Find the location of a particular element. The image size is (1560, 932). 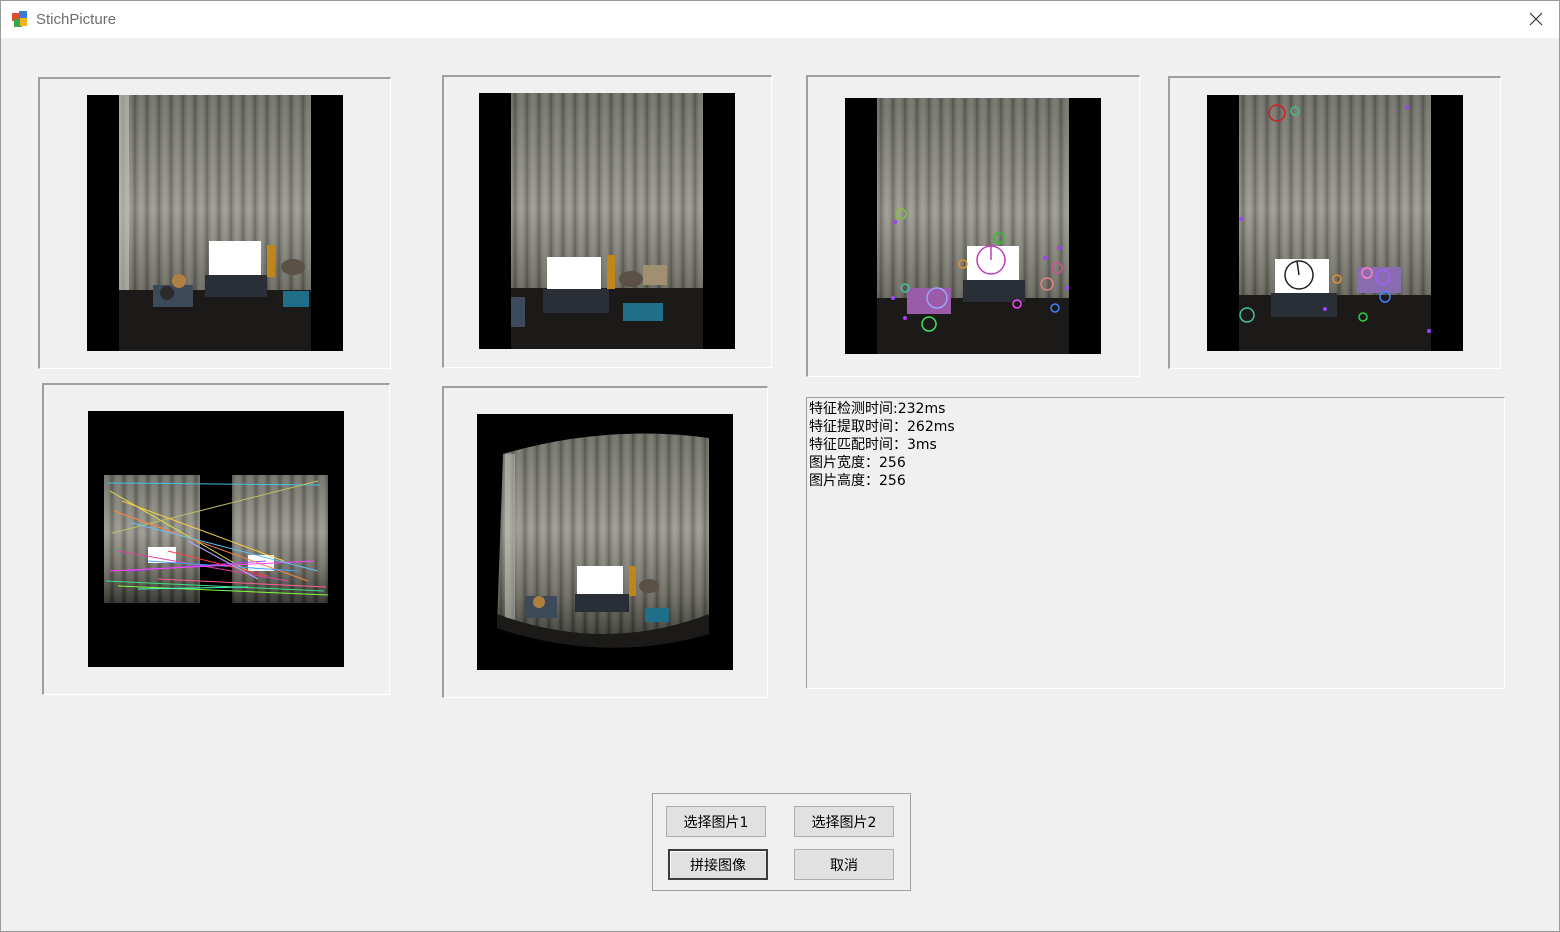

stitch-button: 拼接图像 is located at coordinates (718, 864).